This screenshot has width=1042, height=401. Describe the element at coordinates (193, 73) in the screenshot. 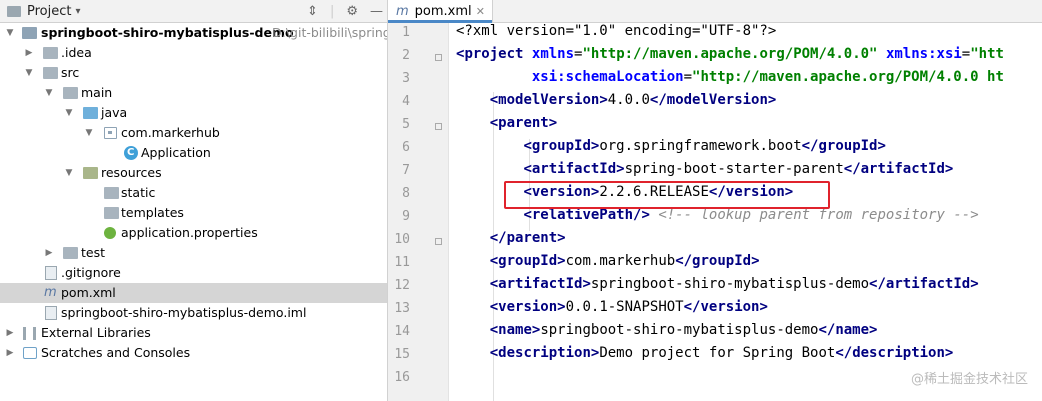

I see `tree-item-src: ▼ src` at that location.